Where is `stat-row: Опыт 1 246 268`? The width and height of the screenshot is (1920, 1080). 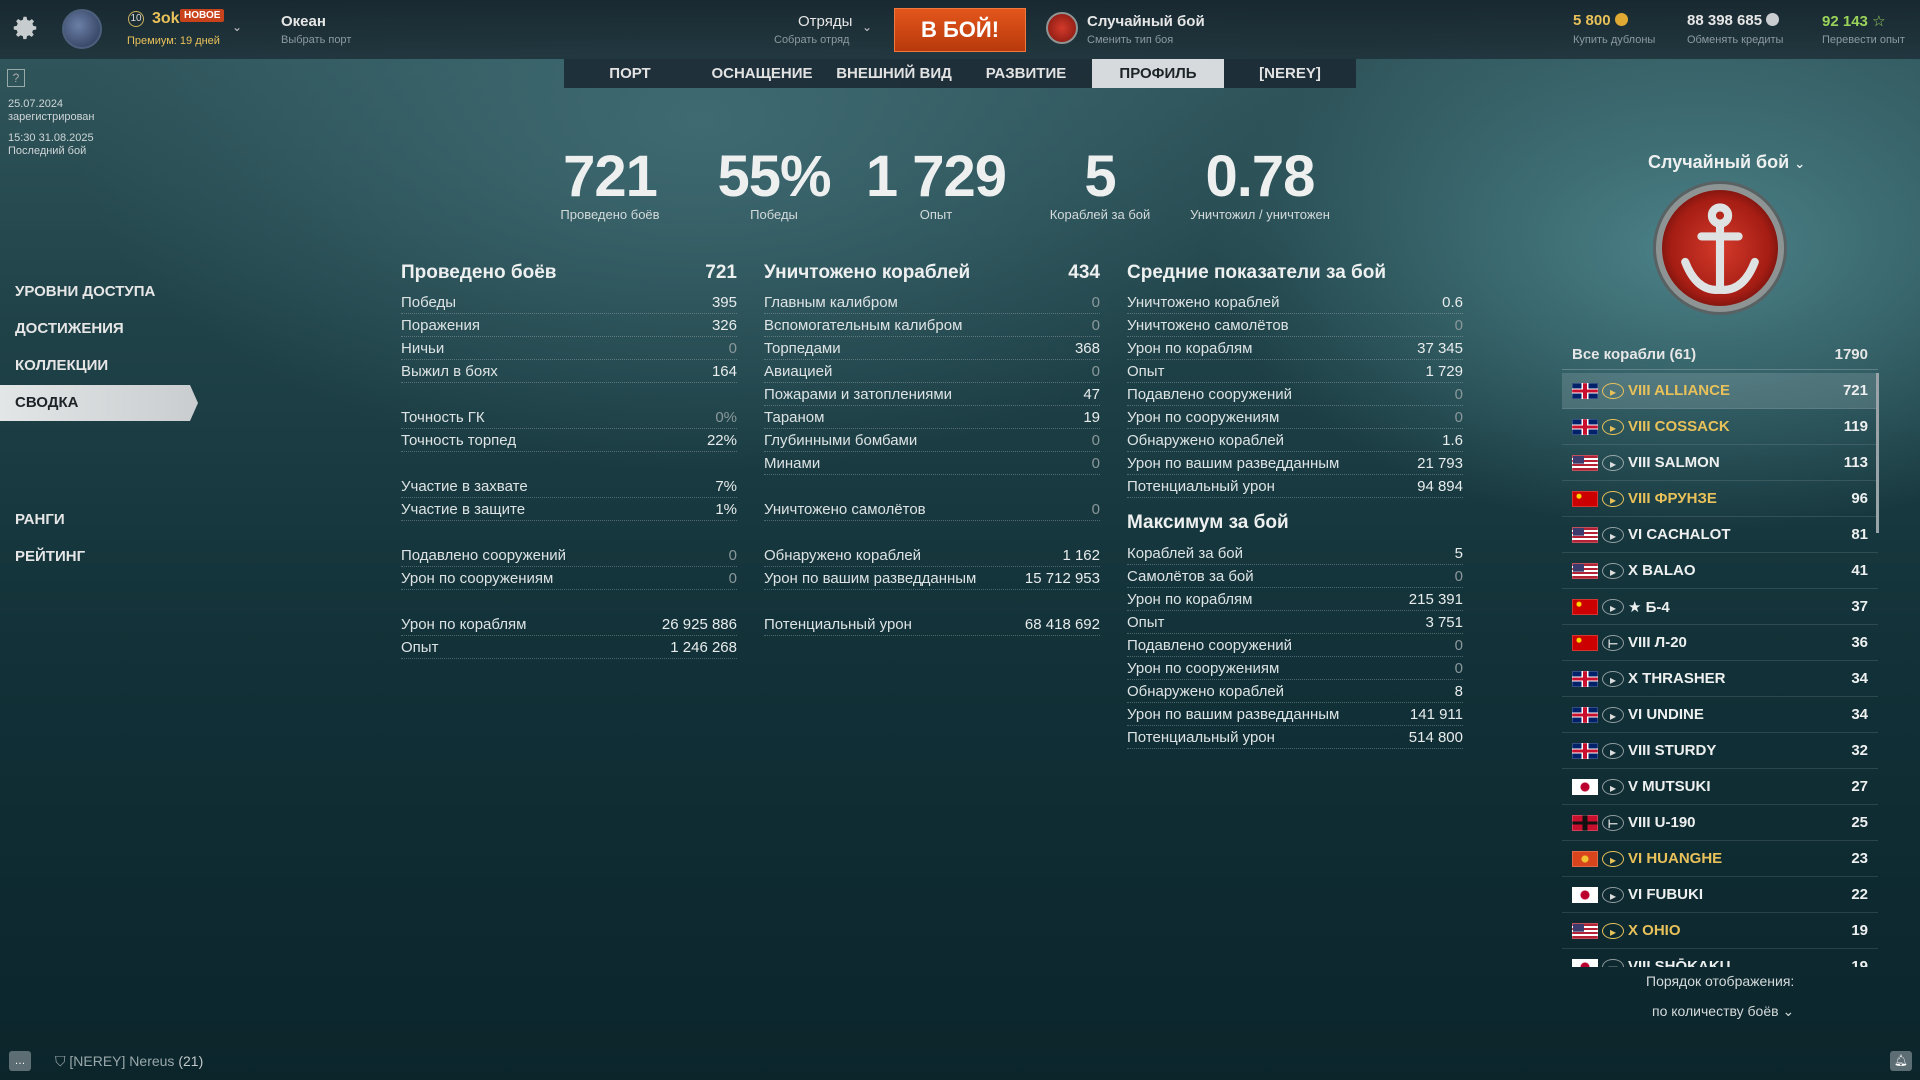
stat-row: Опыт 1 246 268 is located at coordinates (569, 647).